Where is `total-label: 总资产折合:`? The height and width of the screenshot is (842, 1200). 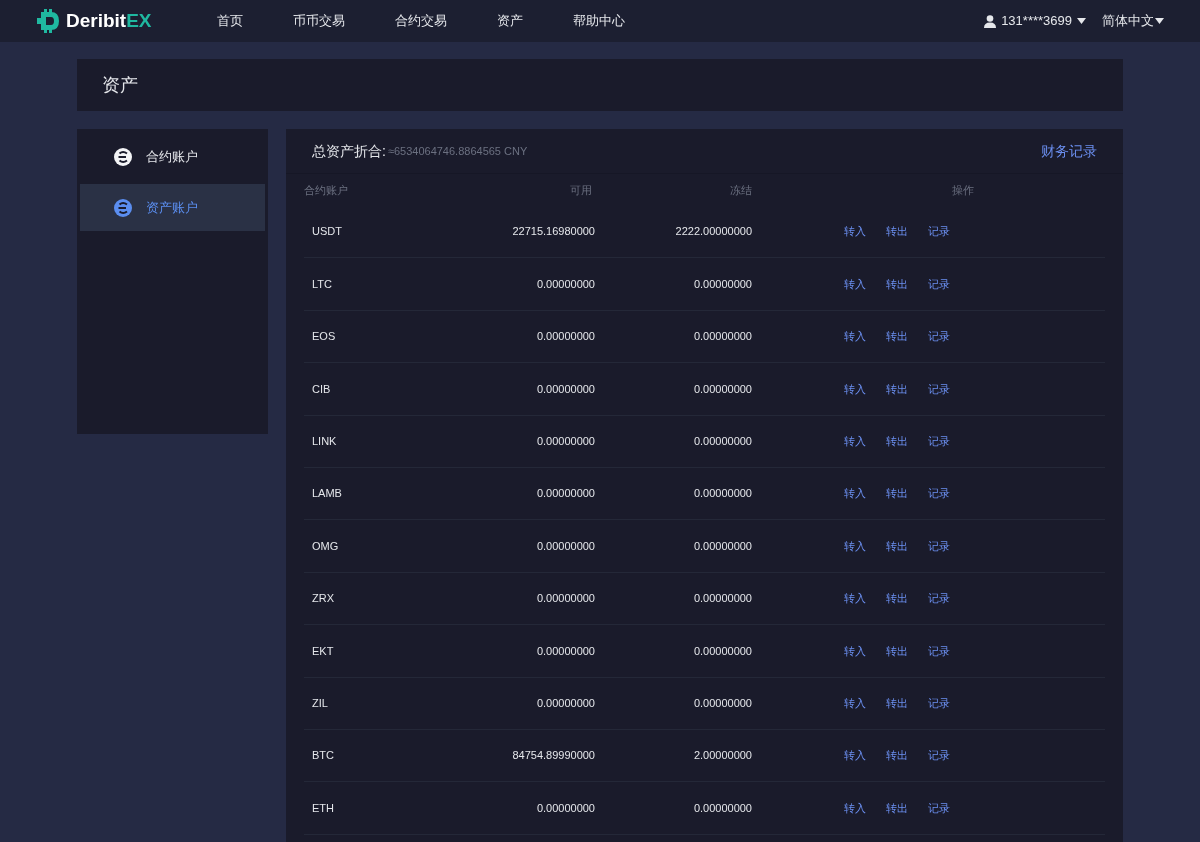 total-label: 总资产折合: is located at coordinates (349, 151).